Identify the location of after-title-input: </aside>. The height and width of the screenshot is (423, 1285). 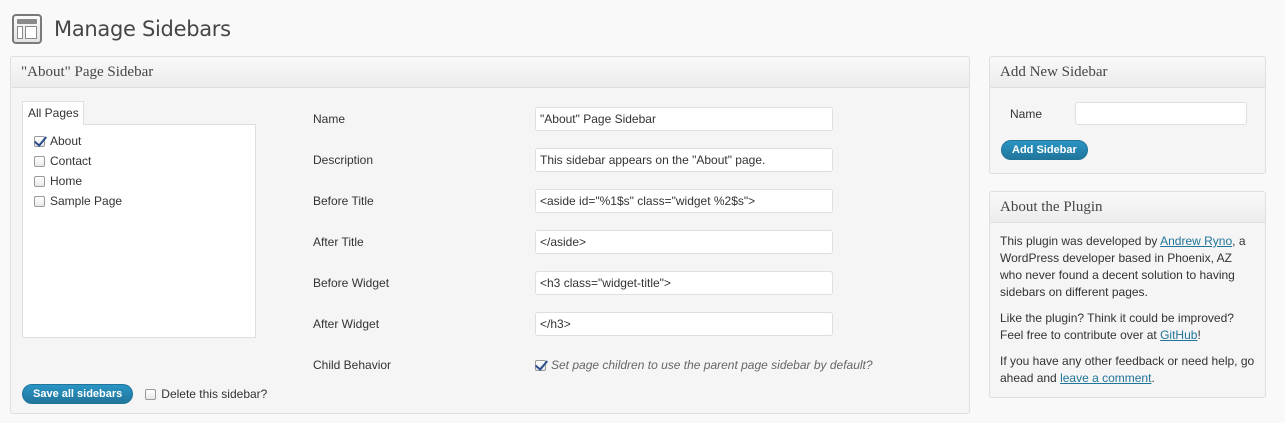
(684, 242).